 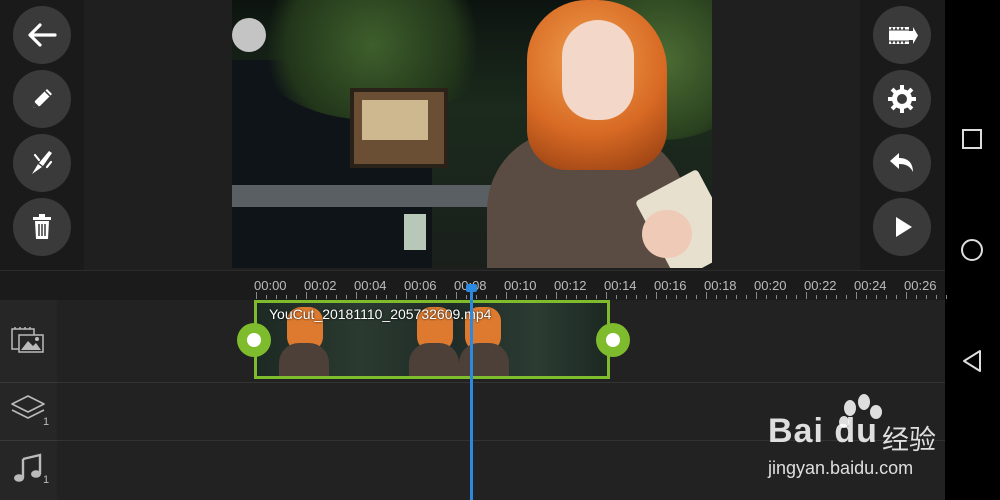 What do you see at coordinates (570, 285) in the screenshot?
I see `ruler-time-label: 00:12` at bounding box center [570, 285].